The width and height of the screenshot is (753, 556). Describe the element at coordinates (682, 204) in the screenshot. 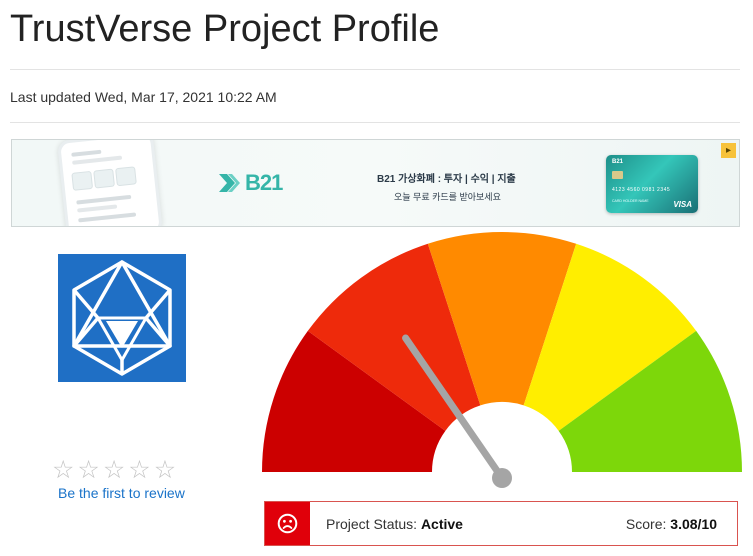

I see `card-network: VISA` at that location.